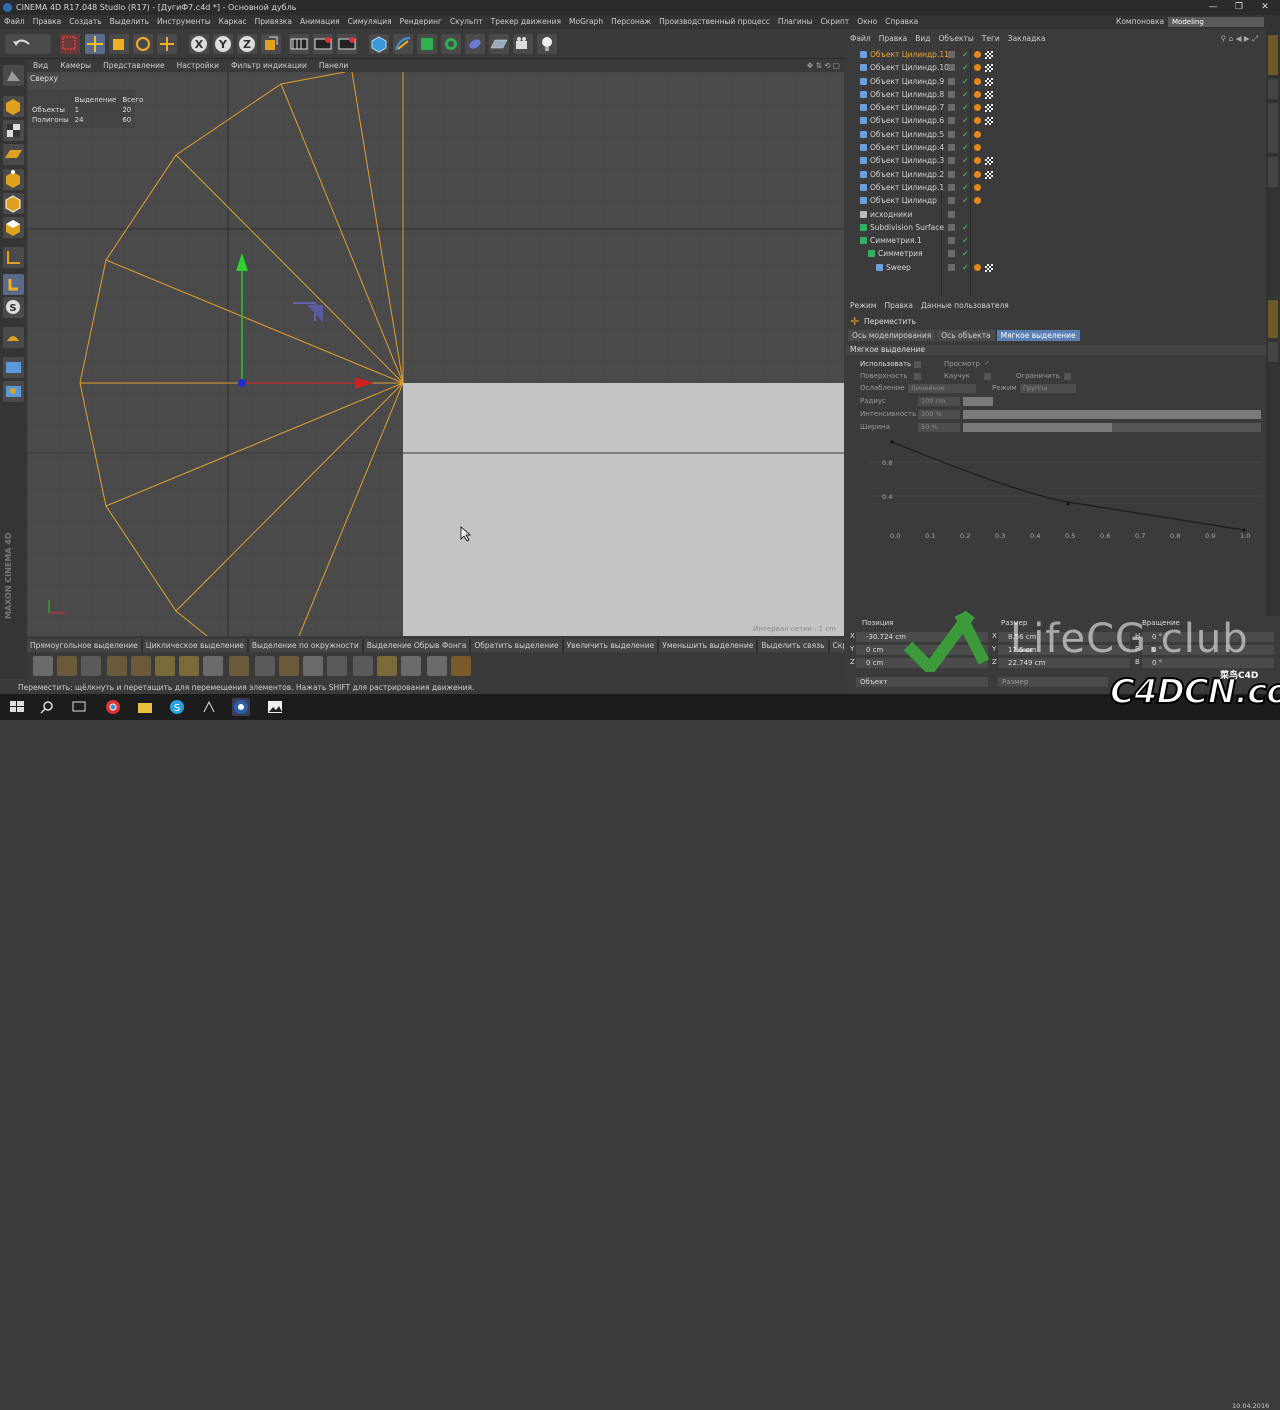 The height and width of the screenshot is (1410, 1280). What do you see at coordinates (907, 187) in the screenshot?
I see `object-name: Объект Цилиндр.1` at bounding box center [907, 187].